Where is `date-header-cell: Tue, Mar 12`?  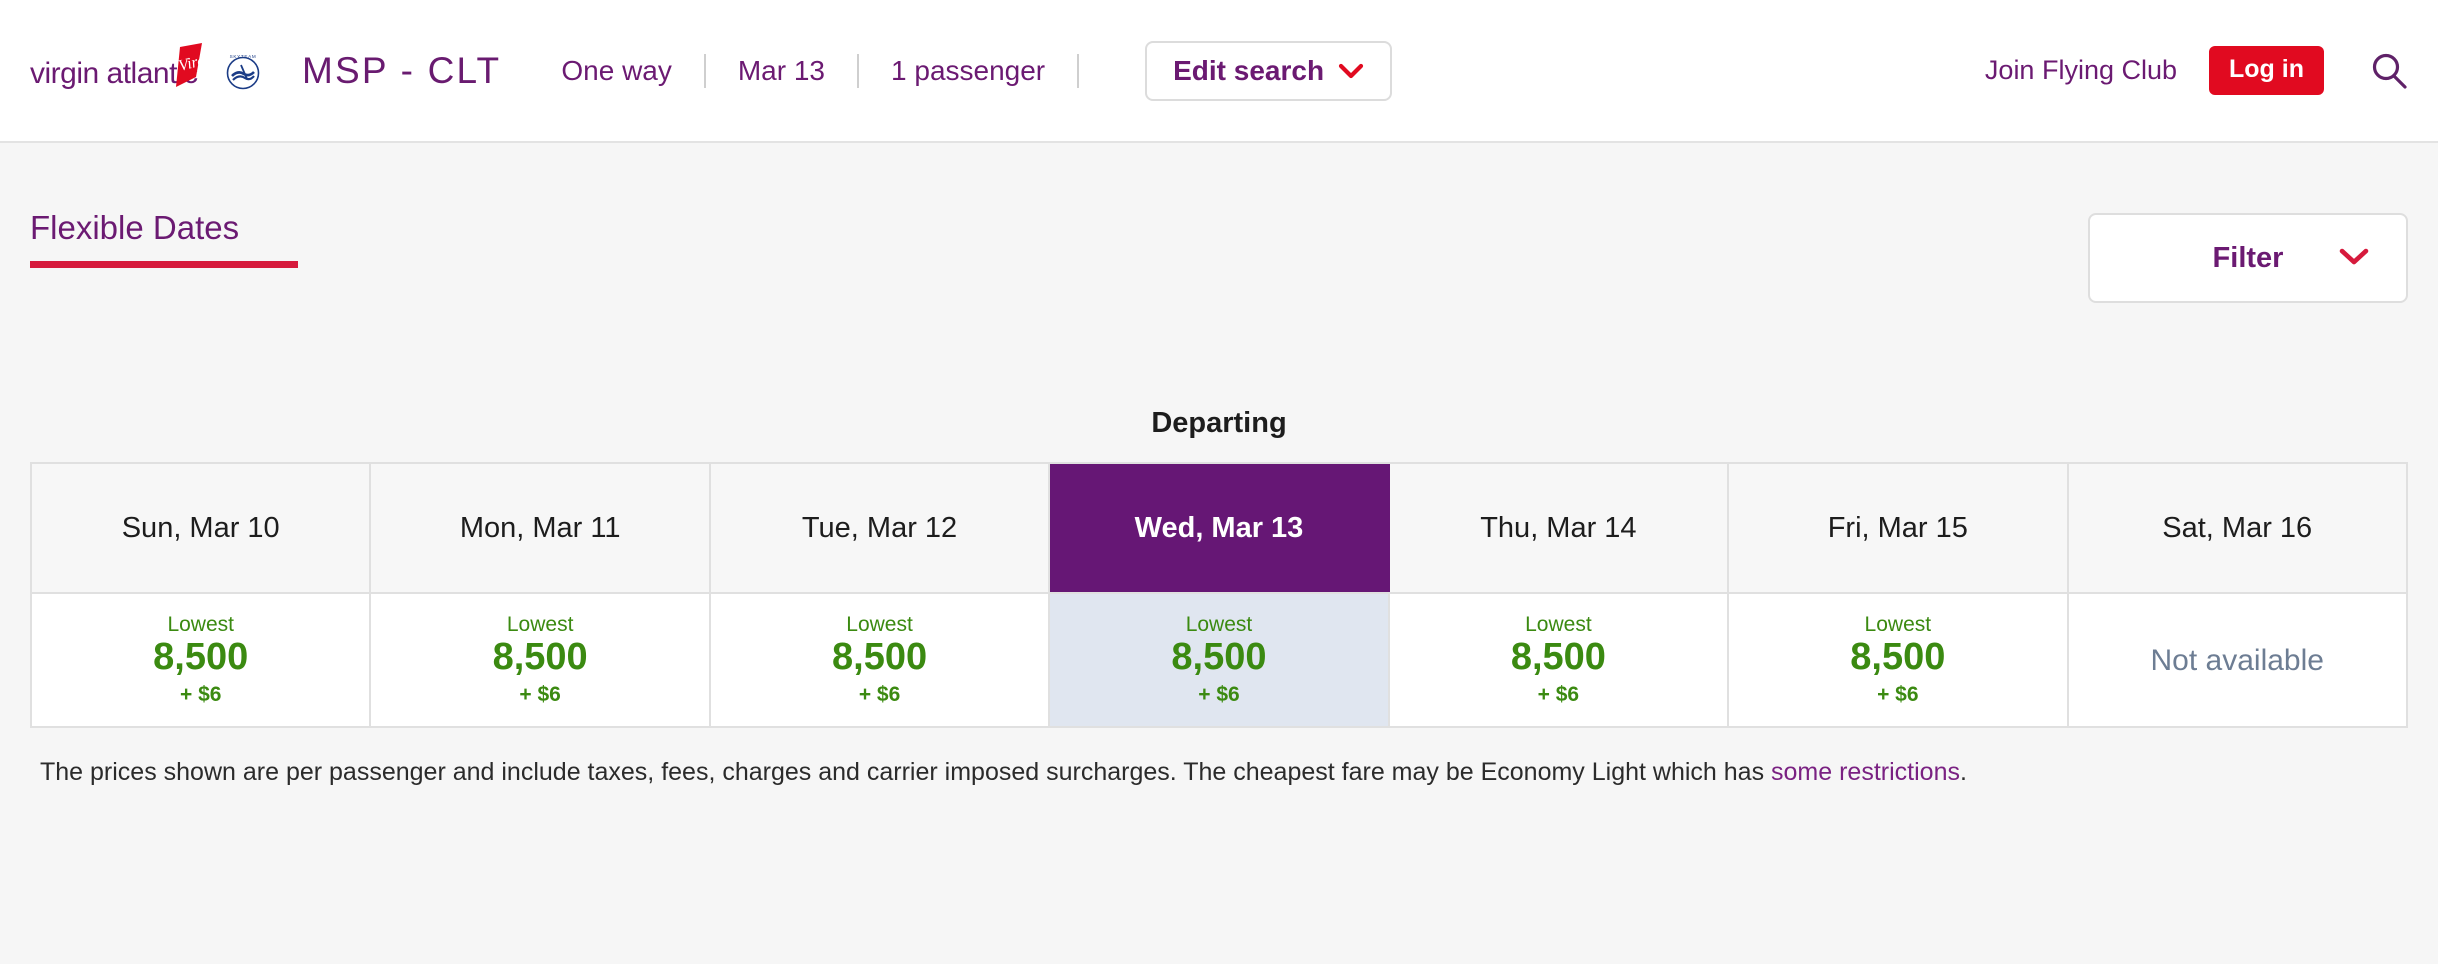
date-header-cell: Tue, Mar 12 is located at coordinates (880, 528).